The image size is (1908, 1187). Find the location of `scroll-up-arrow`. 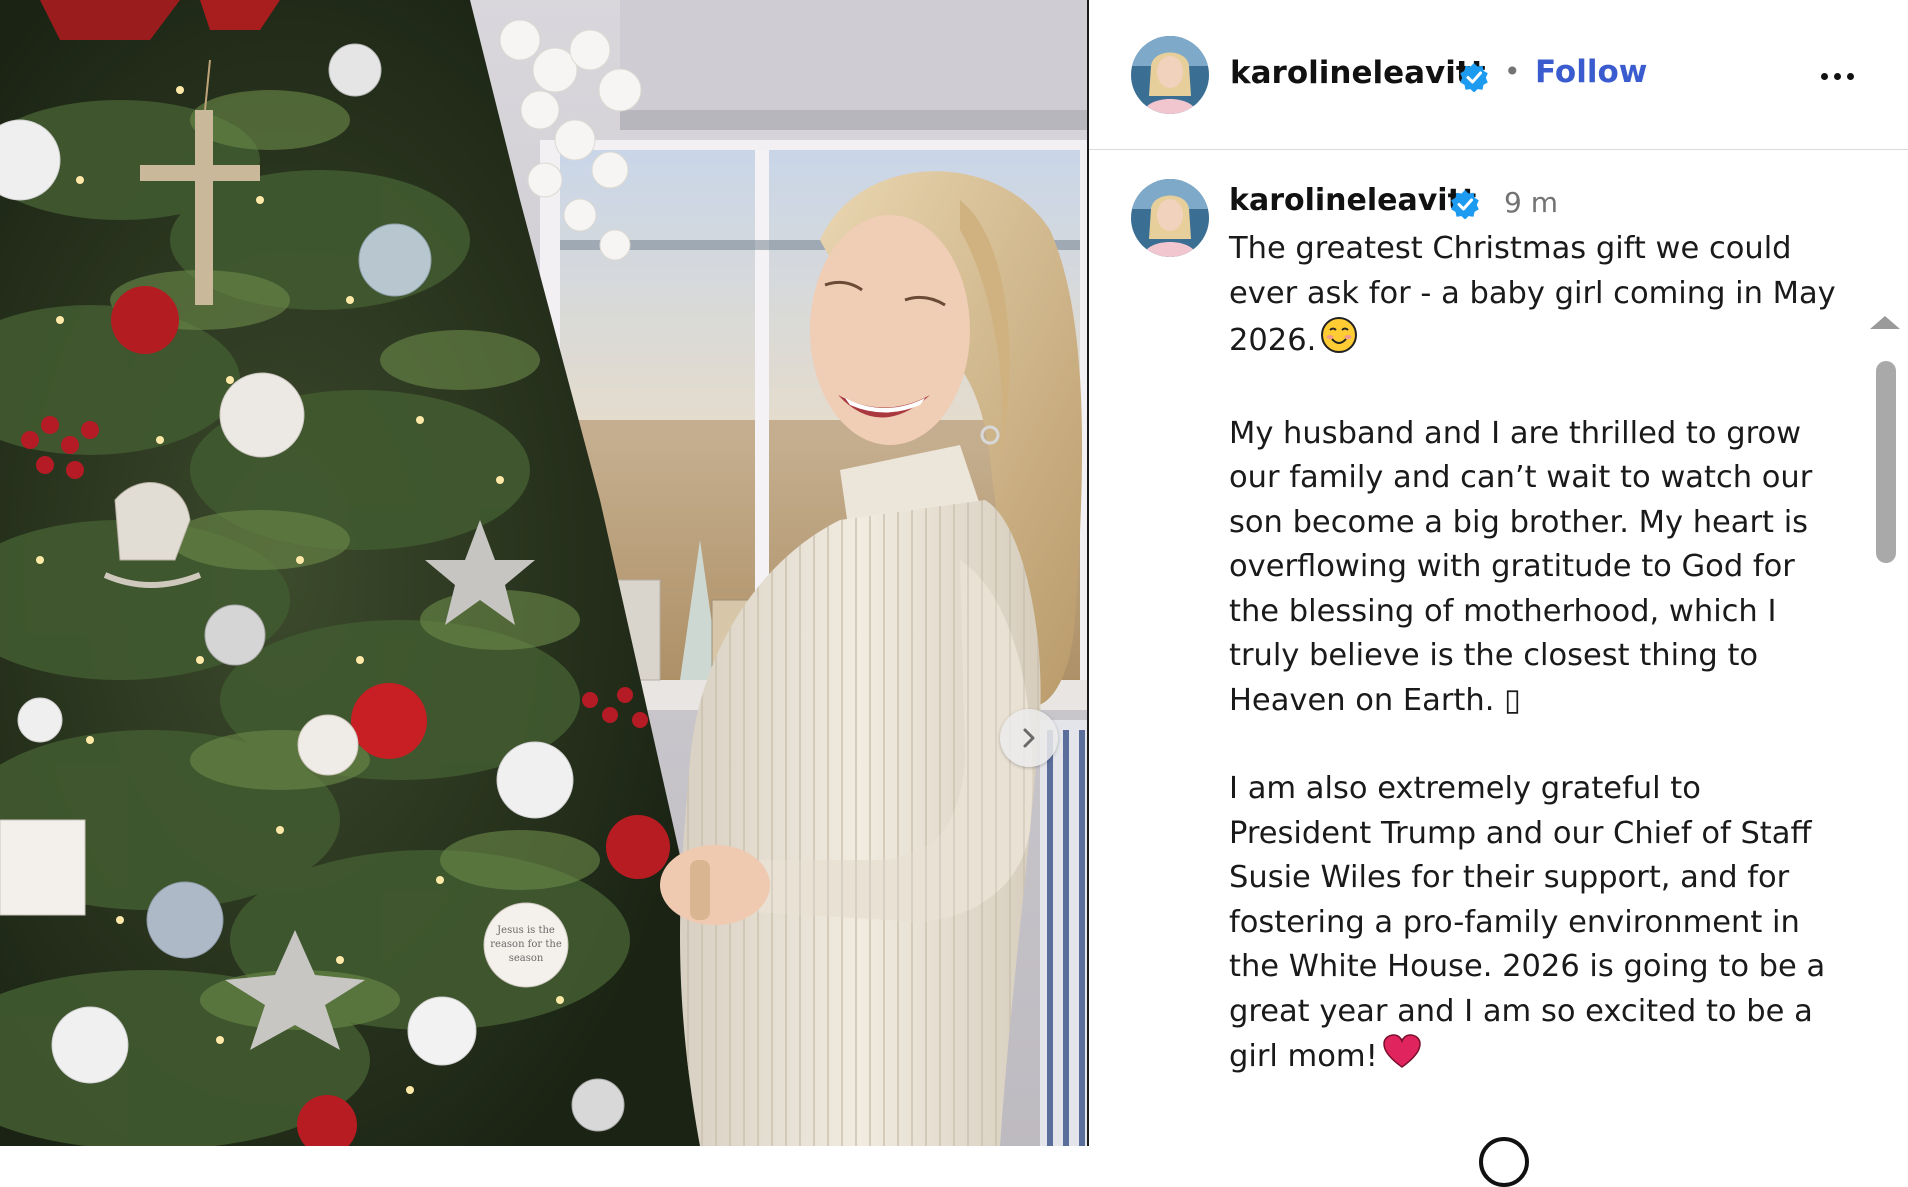

scroll-up-arrow is located at coordinates (1885, 322).